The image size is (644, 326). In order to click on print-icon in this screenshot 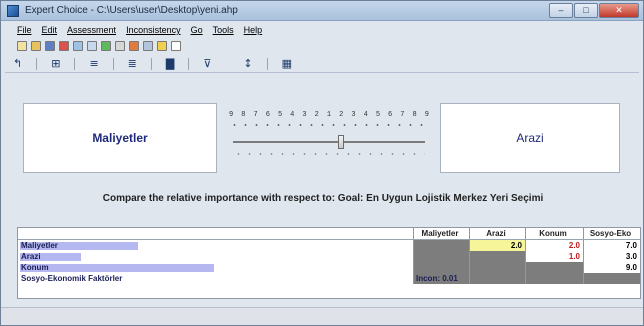, I will do `click(78, 46)`.